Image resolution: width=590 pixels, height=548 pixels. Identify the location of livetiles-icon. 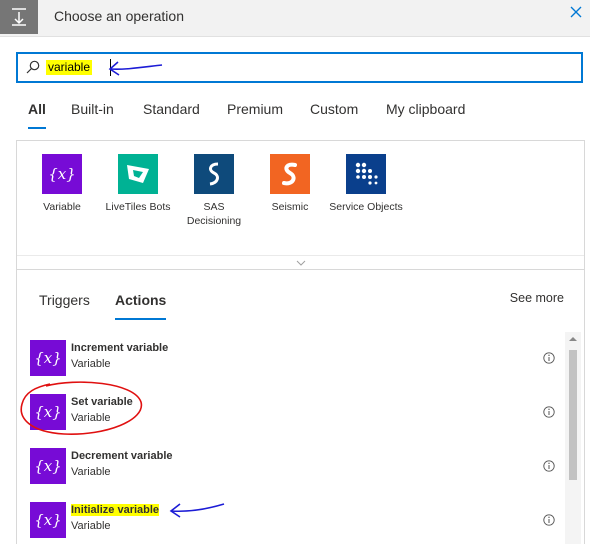
(138, 174).